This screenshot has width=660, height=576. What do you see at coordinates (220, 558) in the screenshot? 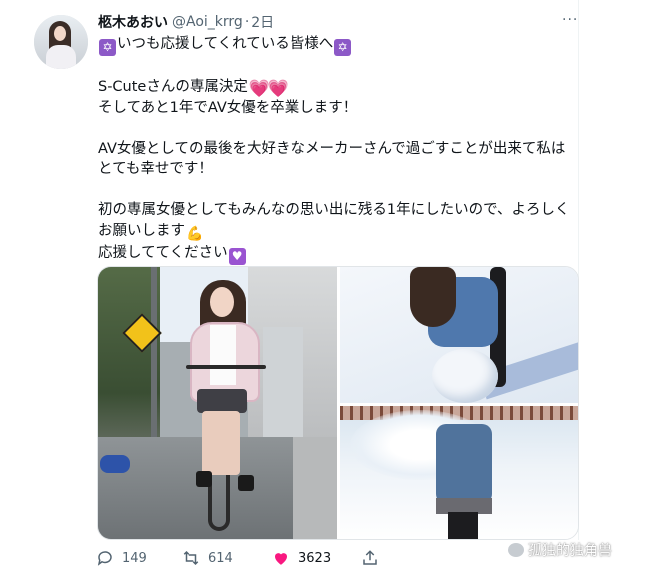
I see `retweet-count: 614` at bounding box center [220, 558].